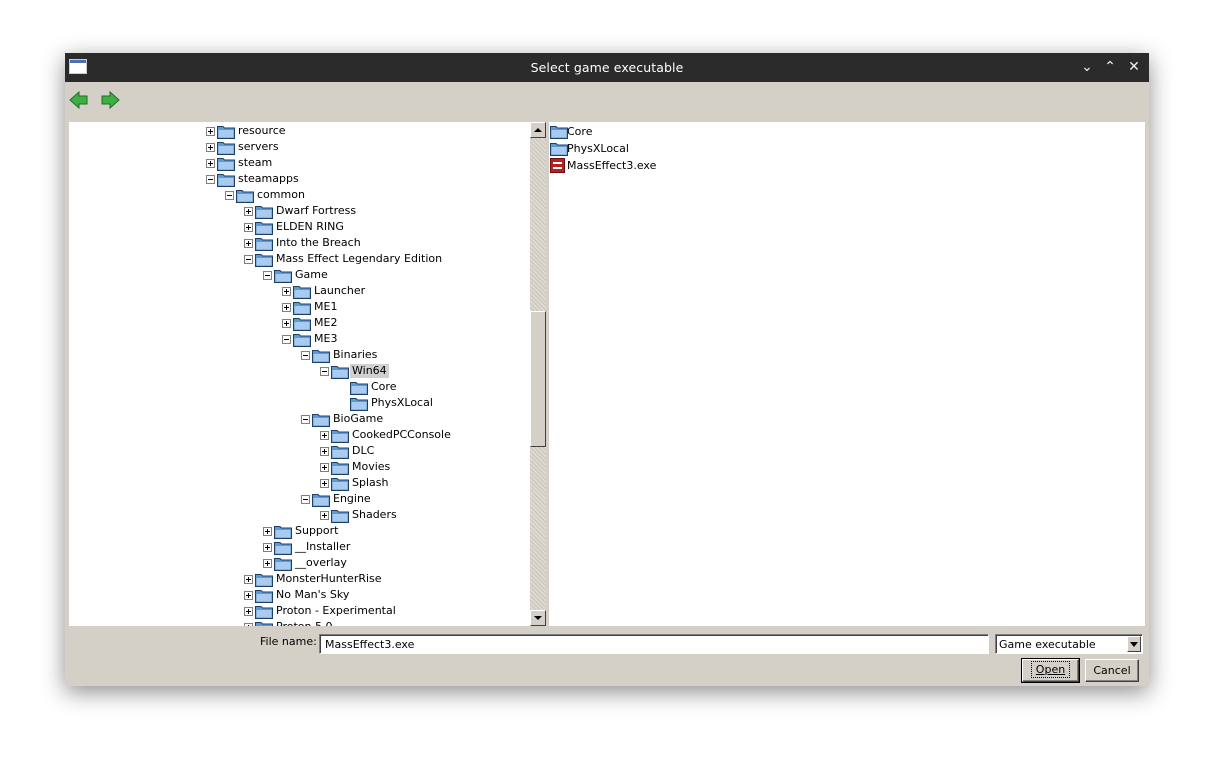 This screenshot has height=763, width=1214. What do you see at coordinates (299, 275) in the screenshot?
I see `tree-item: Game` at bounding box center [299, 275].